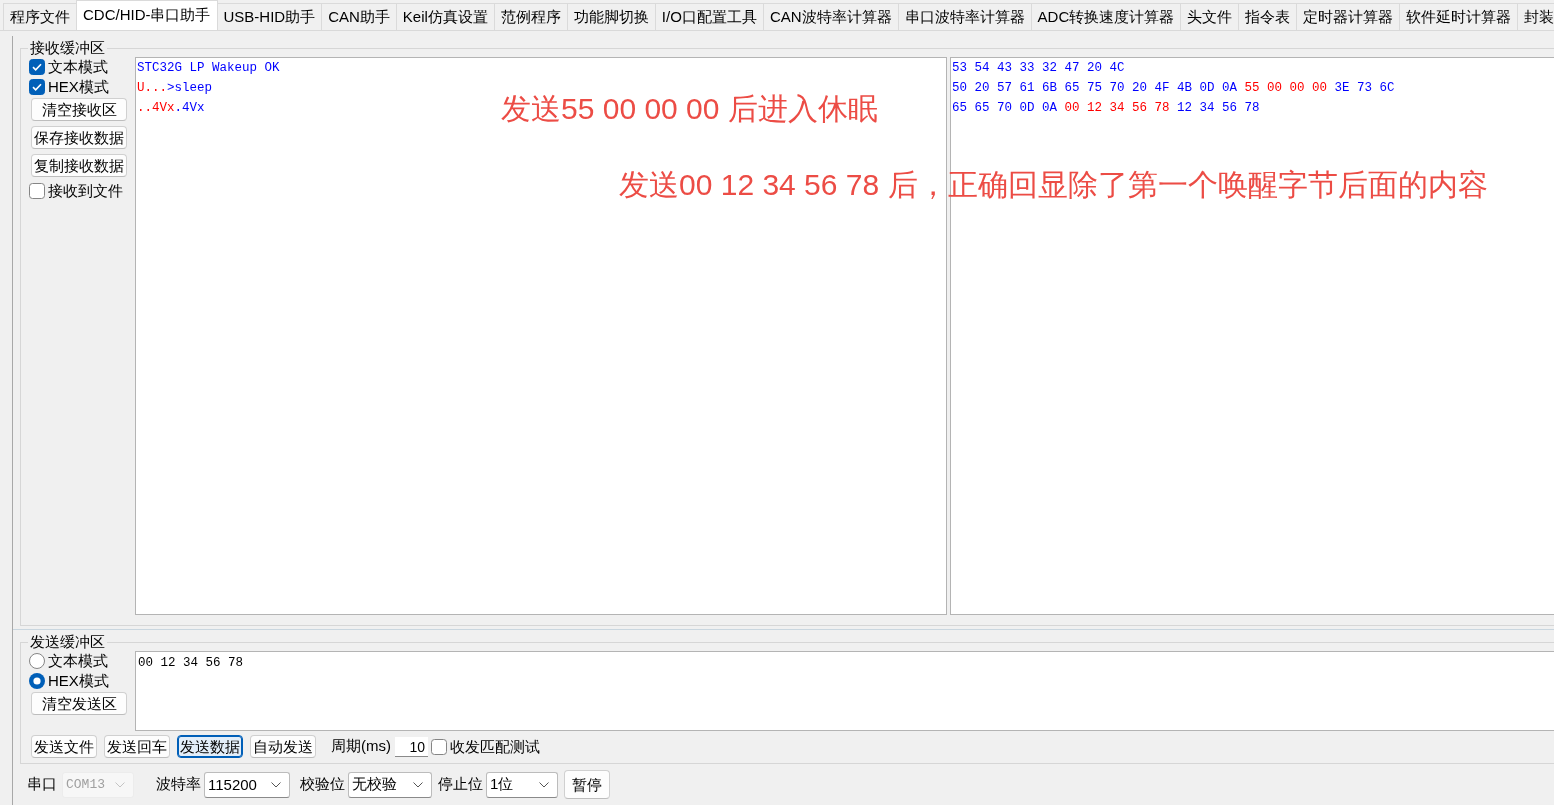  I want to click on radio-button: HEX模式, so click(69, 681).